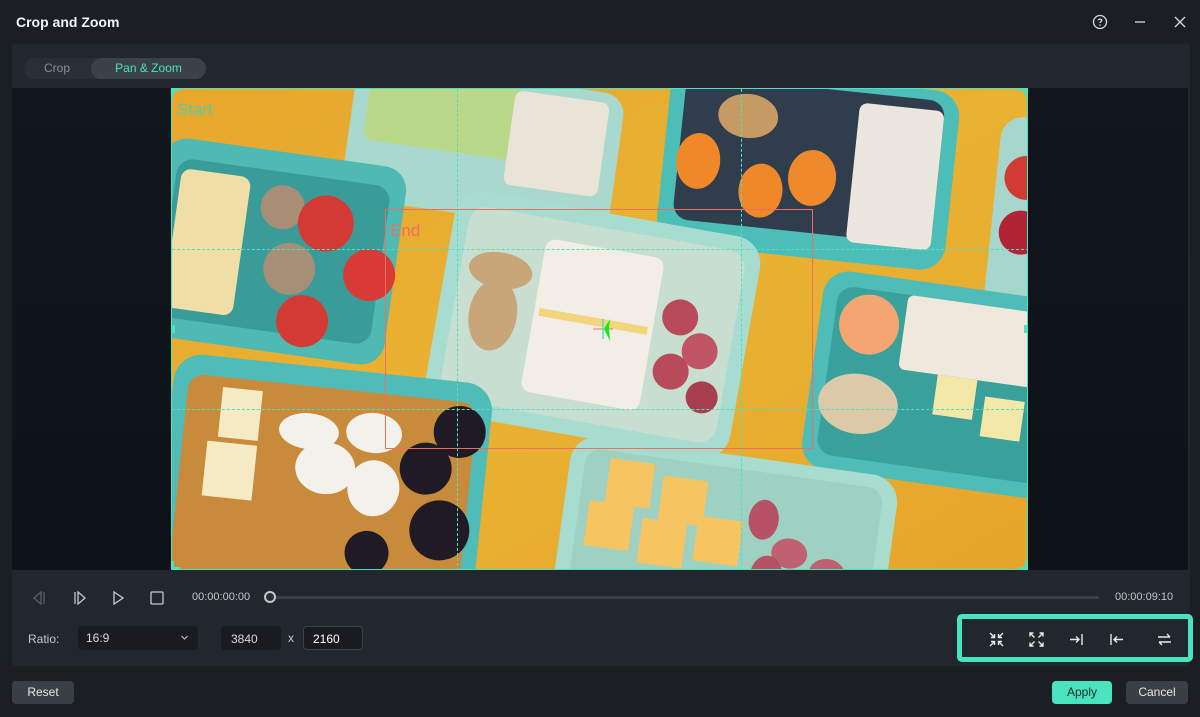  What do you see at coordinates (176, 93) in the screenshot?
I see `resize-handle-top-left` at bounding box center [176, 93].